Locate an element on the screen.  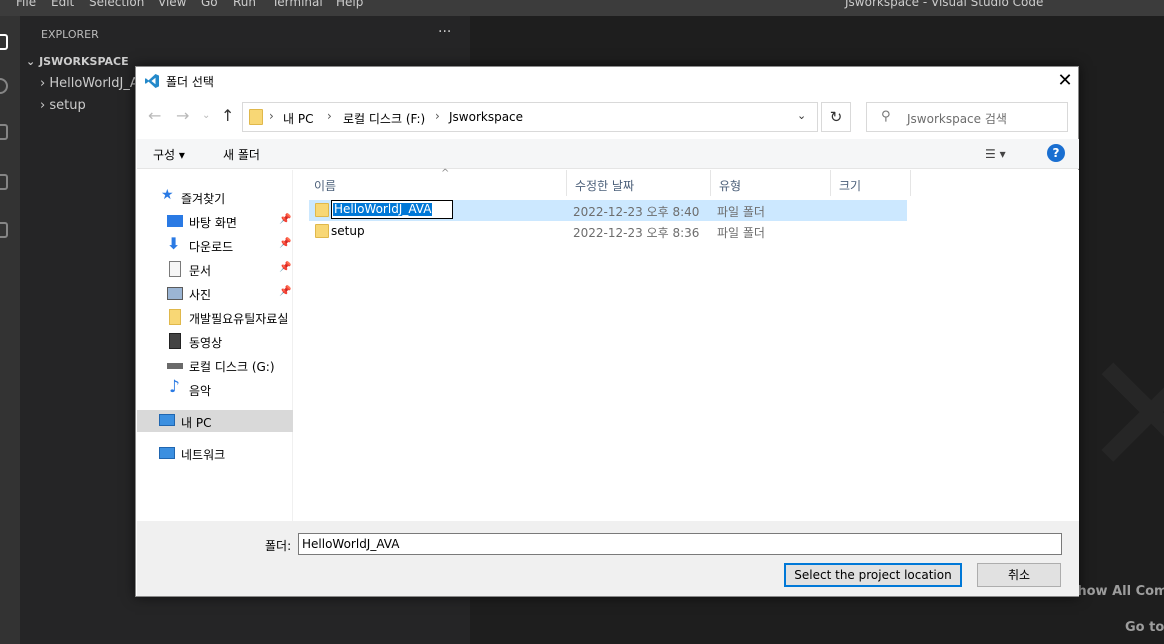
nav-label: 개발필요유틸자료실 is located at coordinates (239, 319).